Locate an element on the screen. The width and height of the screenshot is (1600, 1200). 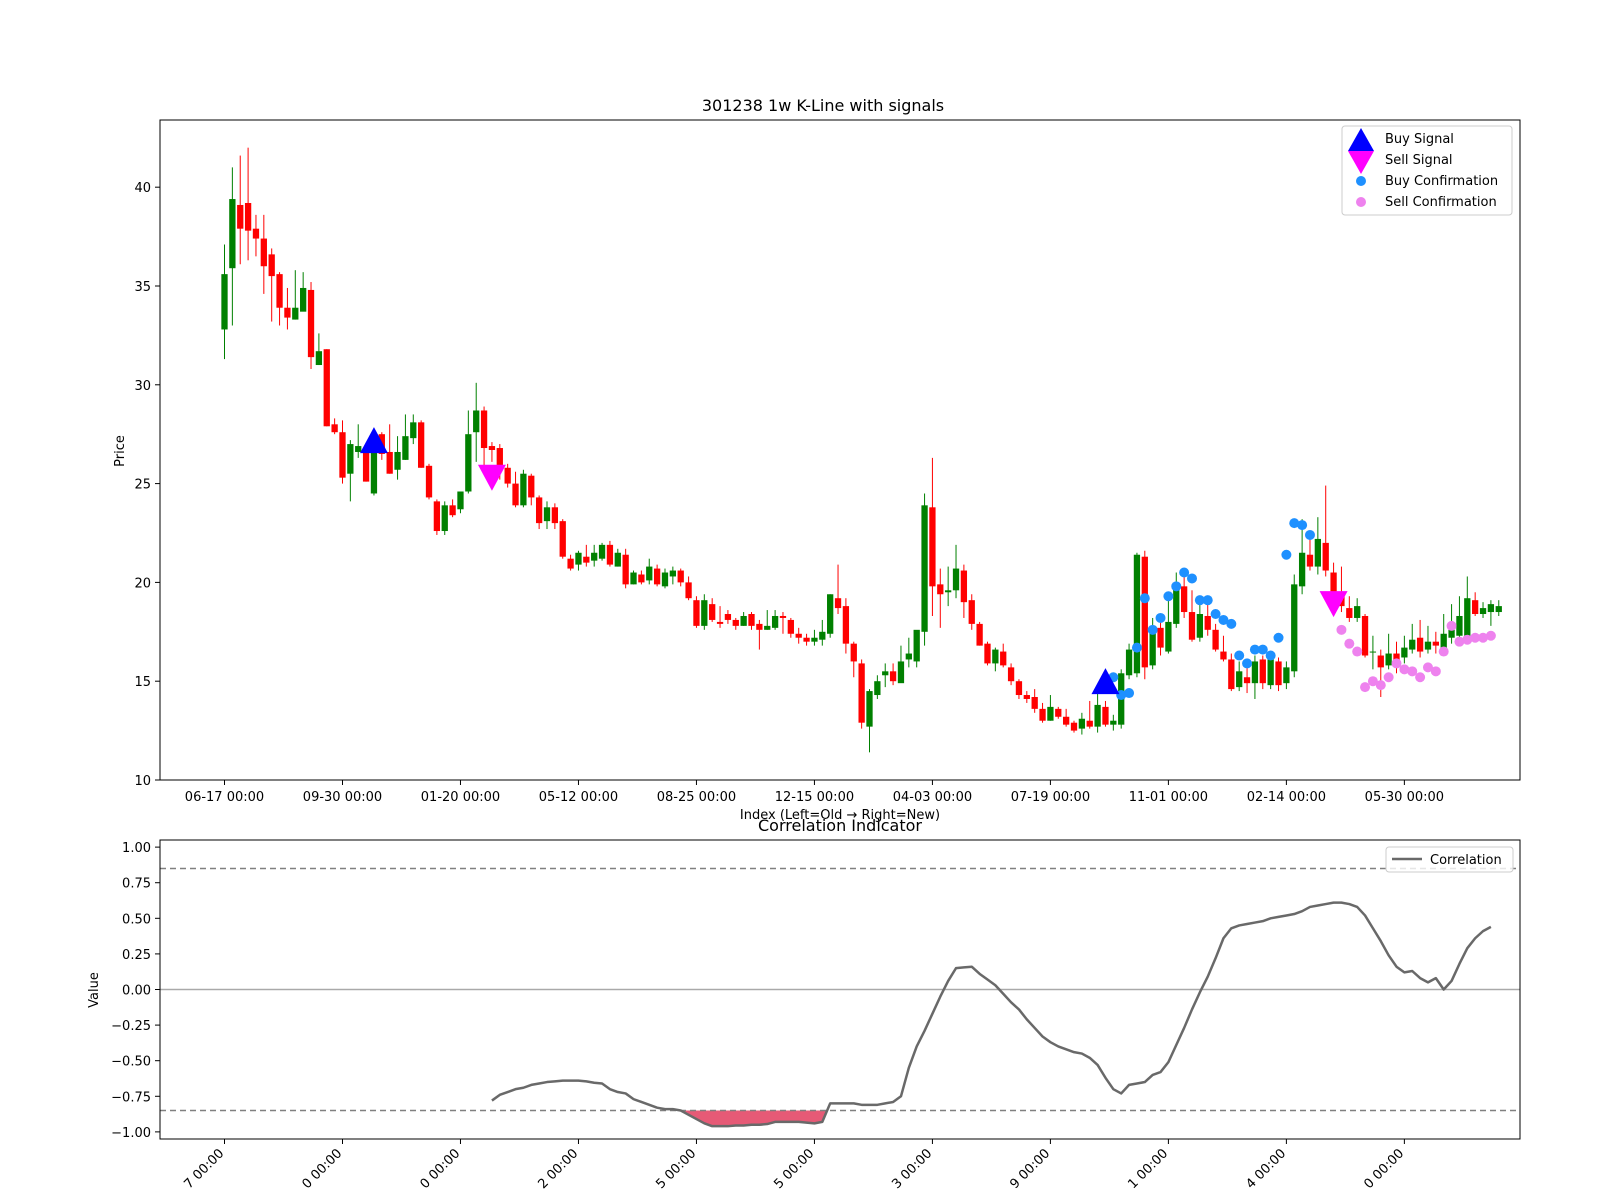
y-tick-label: 15 is located at coordinates (142, 682).